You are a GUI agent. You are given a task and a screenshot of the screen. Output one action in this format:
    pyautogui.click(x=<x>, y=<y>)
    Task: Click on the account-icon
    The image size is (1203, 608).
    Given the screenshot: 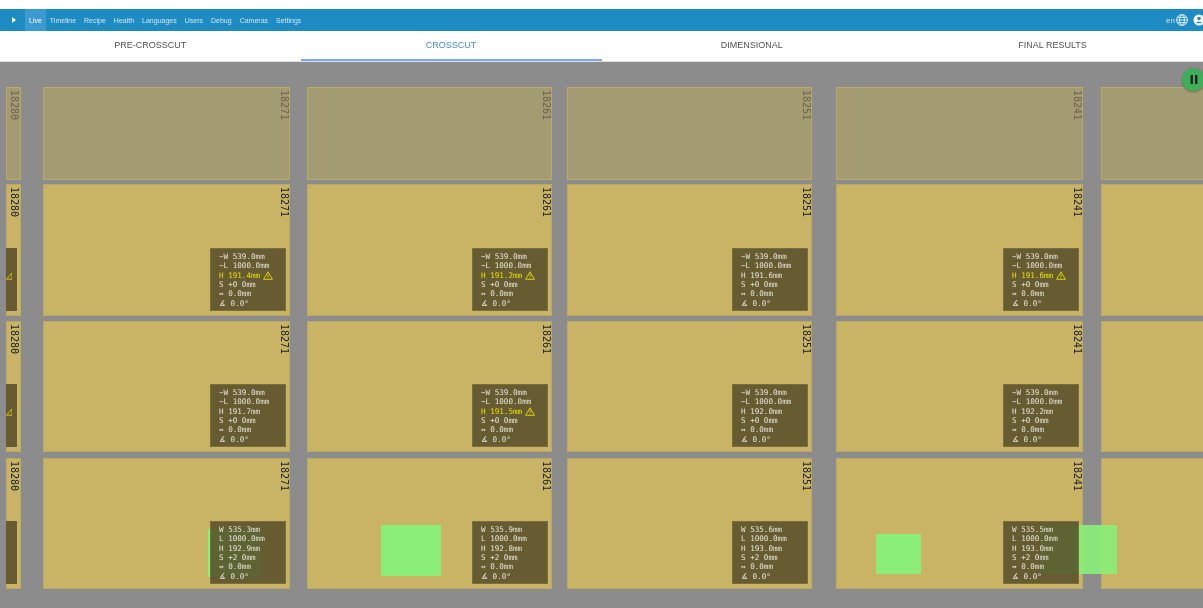 What is the action you would take?
    pyautogui.click(x=1198, y=20)
    